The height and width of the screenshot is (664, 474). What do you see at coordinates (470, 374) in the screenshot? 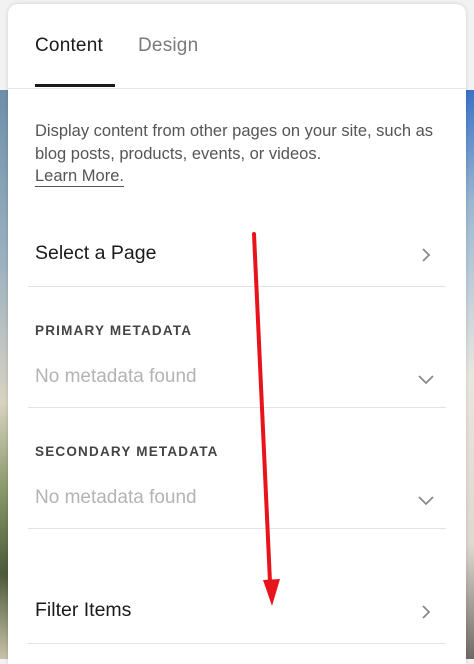
I see `background-image-right` at bounding box center [470, 374].